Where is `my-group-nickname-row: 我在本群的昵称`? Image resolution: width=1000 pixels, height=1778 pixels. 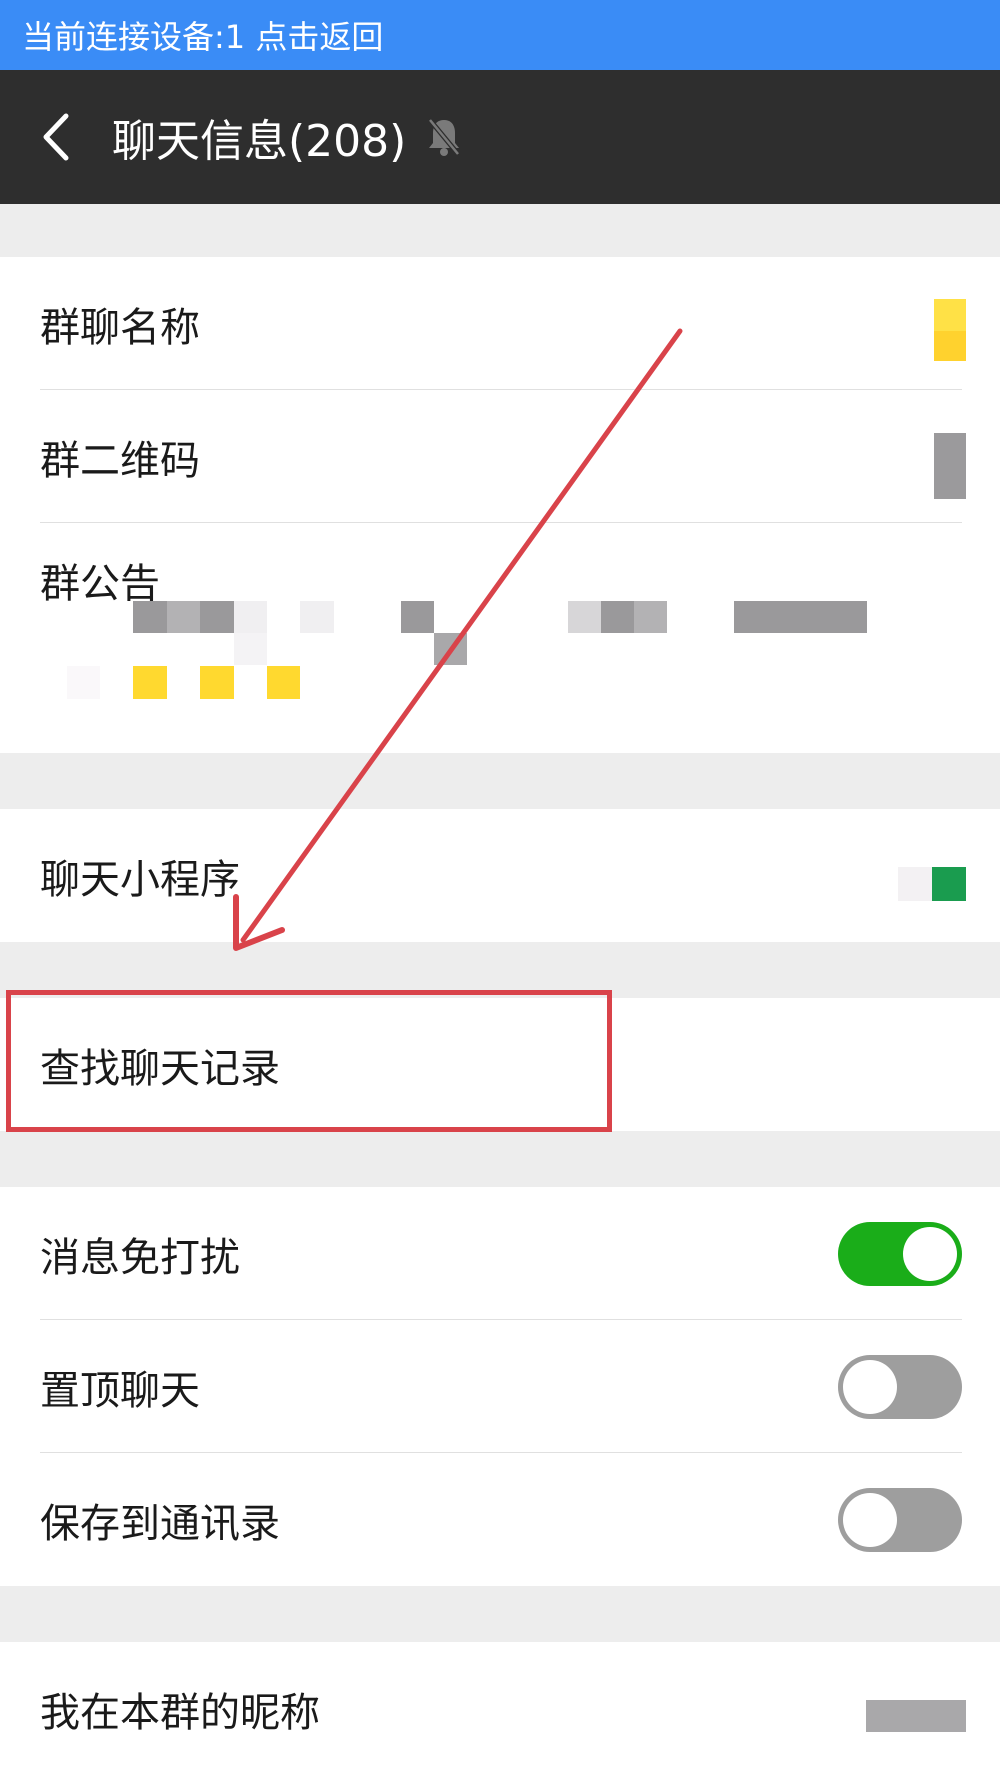 my-group-nickname-row: 我在本群的昵称 is located at coordinates (500, 1708).